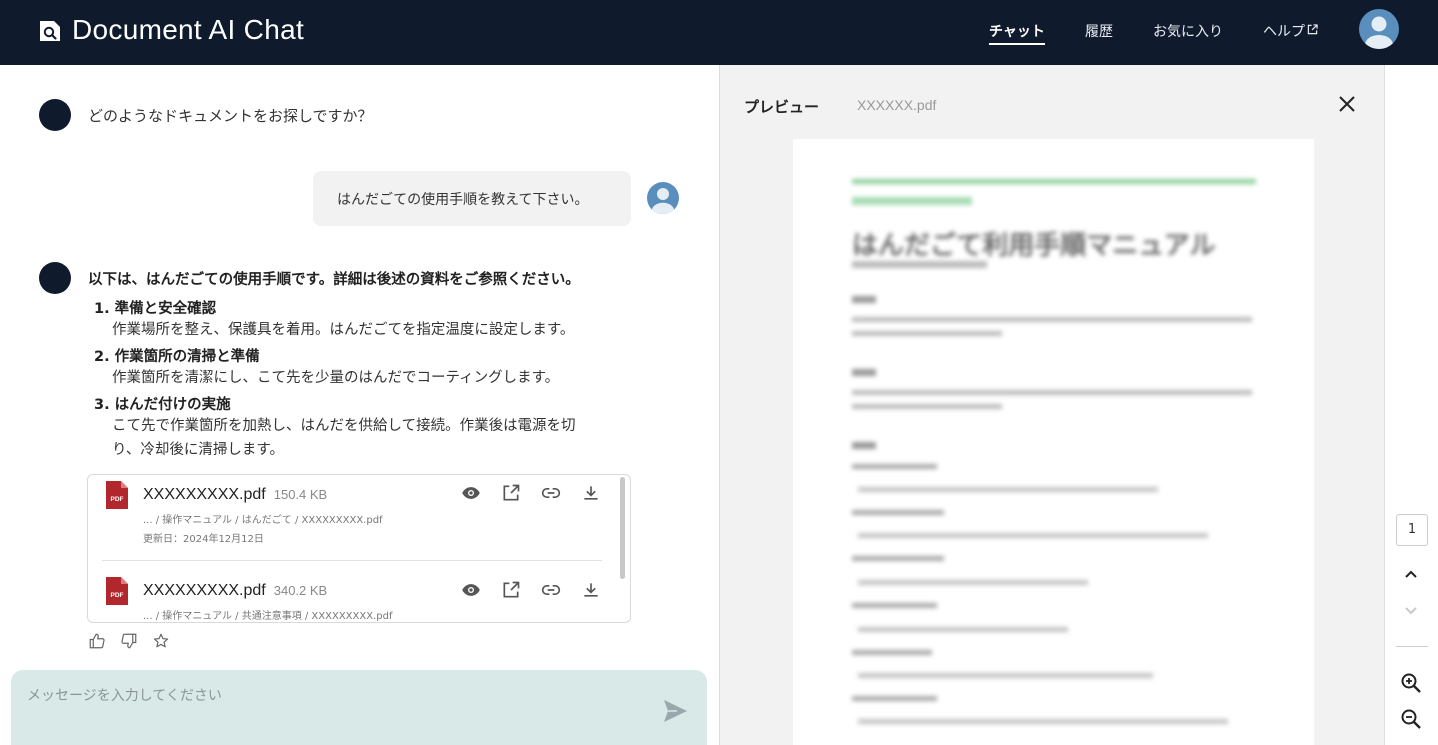 The height and width of the screenshot is (745, 1438). Describe the element at coordinates (352, 560) in the screenshot. I see `document-divider` at that location.